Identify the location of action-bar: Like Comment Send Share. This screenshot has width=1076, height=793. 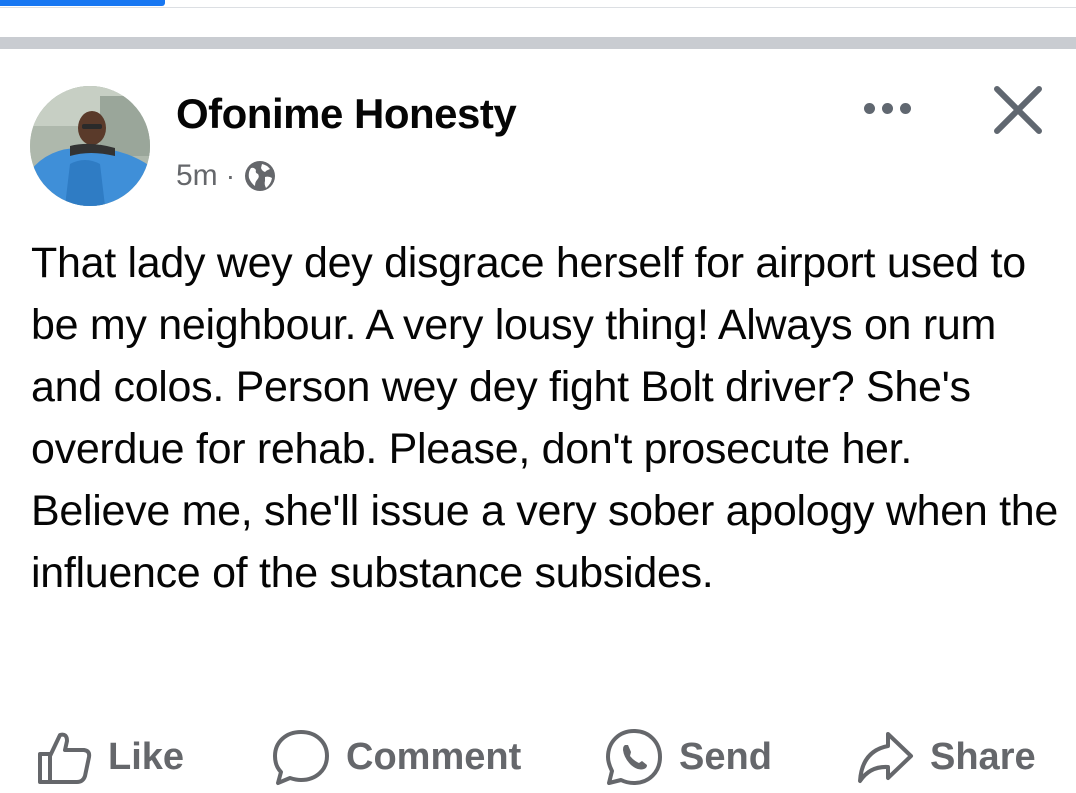
(538, 757).